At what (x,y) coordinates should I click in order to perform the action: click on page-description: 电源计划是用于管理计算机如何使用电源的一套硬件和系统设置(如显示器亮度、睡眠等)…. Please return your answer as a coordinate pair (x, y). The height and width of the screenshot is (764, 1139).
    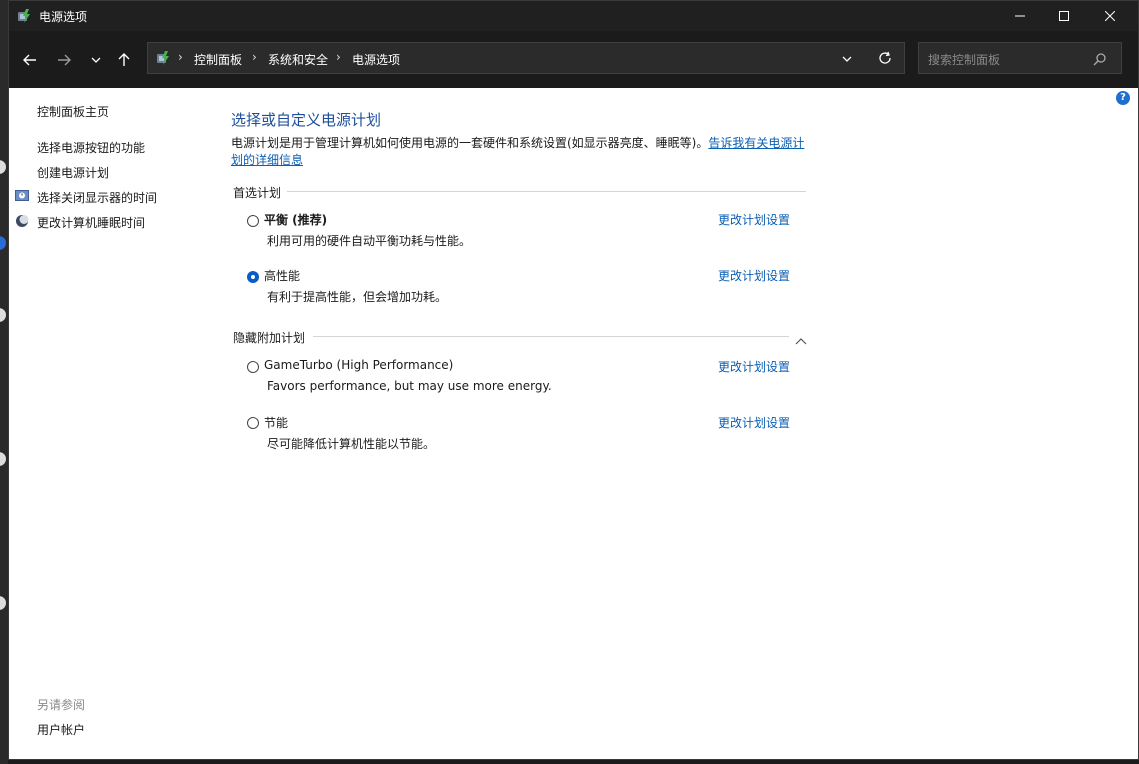
    Looking at the image, I should click on (521, 152).